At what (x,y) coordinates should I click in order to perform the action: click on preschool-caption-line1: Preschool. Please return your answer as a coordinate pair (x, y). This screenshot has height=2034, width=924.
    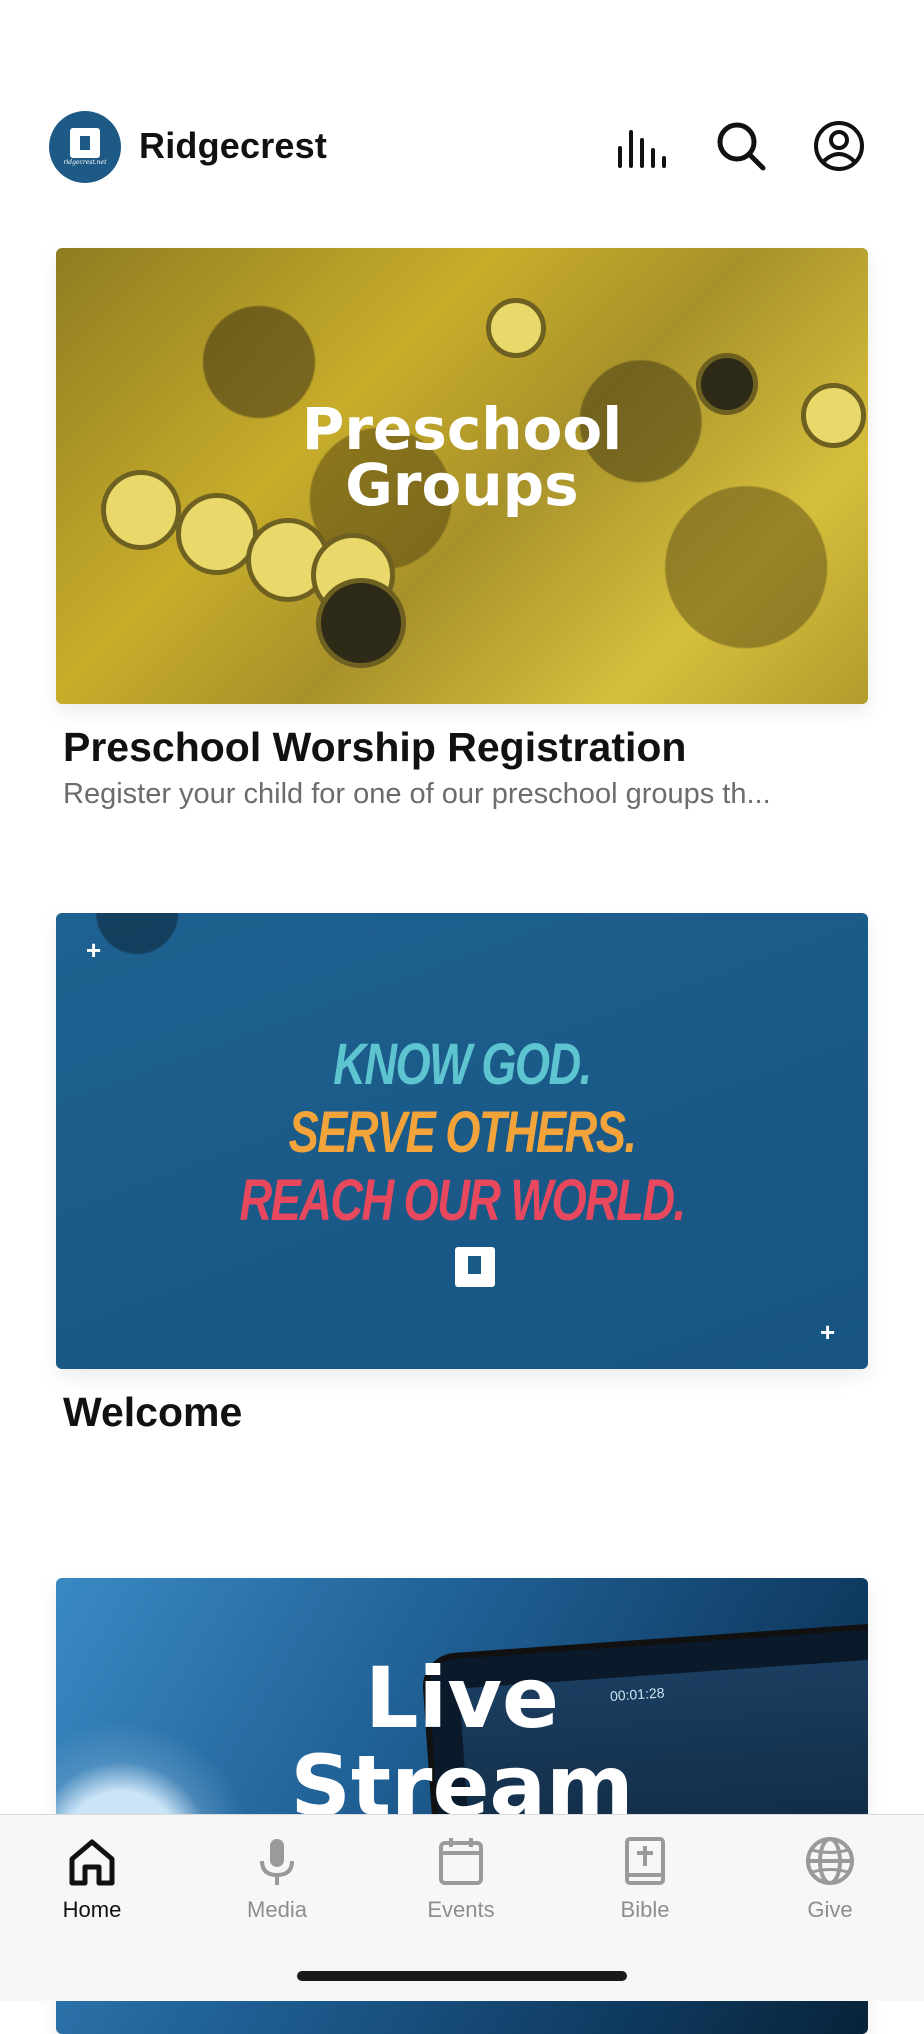
    Looking at the image, I should click on (462, 429).